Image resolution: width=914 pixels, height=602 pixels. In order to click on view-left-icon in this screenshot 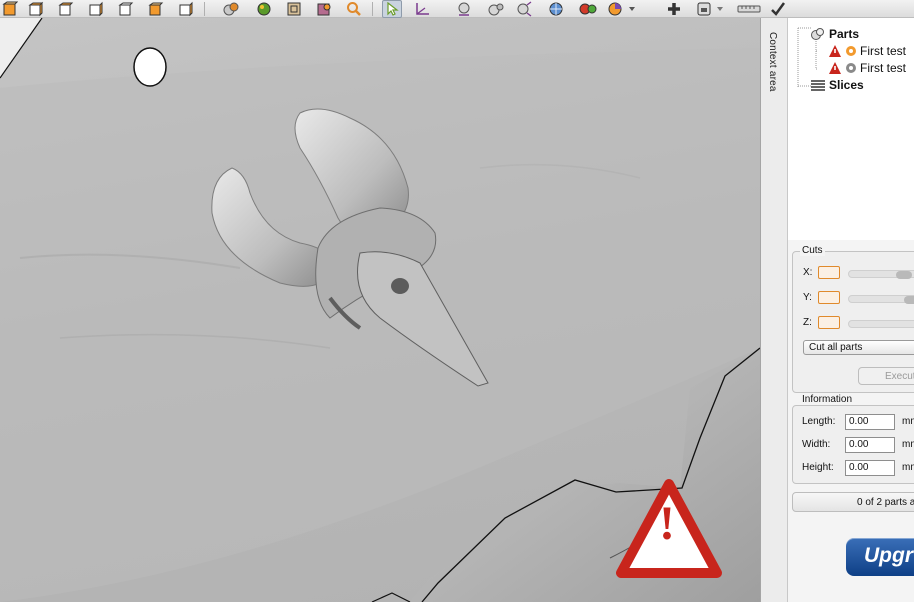, I will do `click(96, 9)`.